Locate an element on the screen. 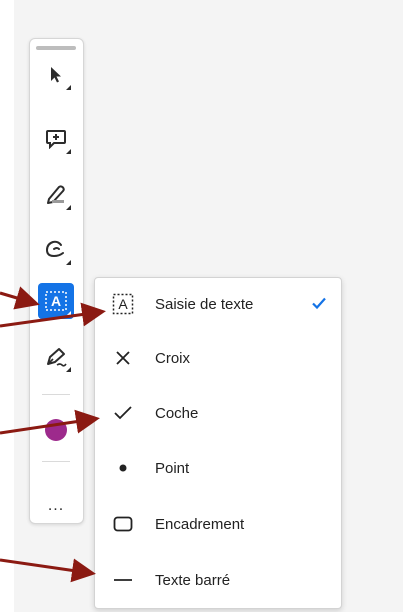 The image size is (403, 612). selected-checkmark-icon is located at coordinates (319, 305).